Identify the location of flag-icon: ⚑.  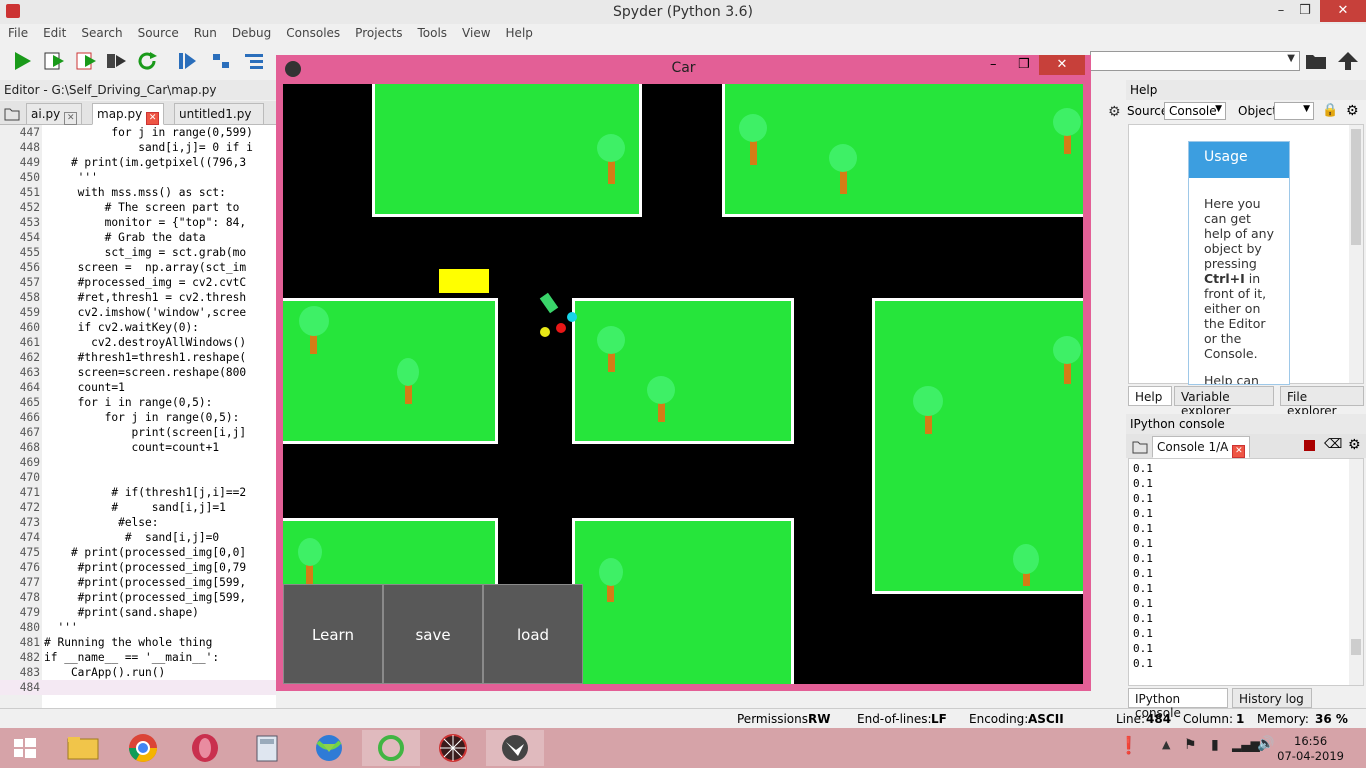
(1190, 745).